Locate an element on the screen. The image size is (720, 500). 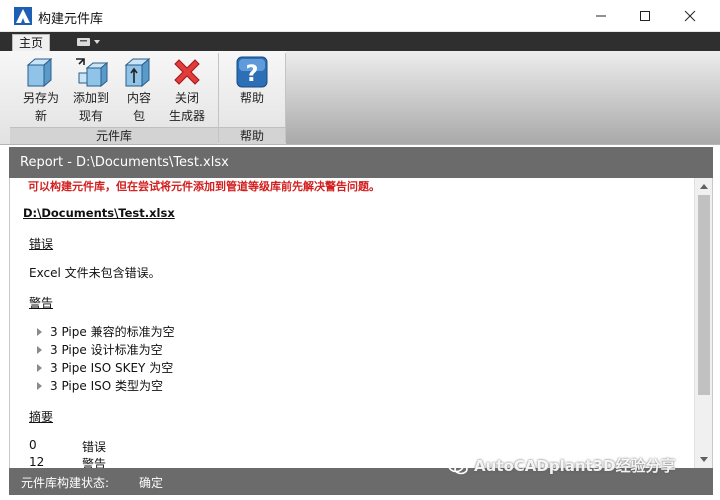
maximize-button is located at coordinates (645, 16).